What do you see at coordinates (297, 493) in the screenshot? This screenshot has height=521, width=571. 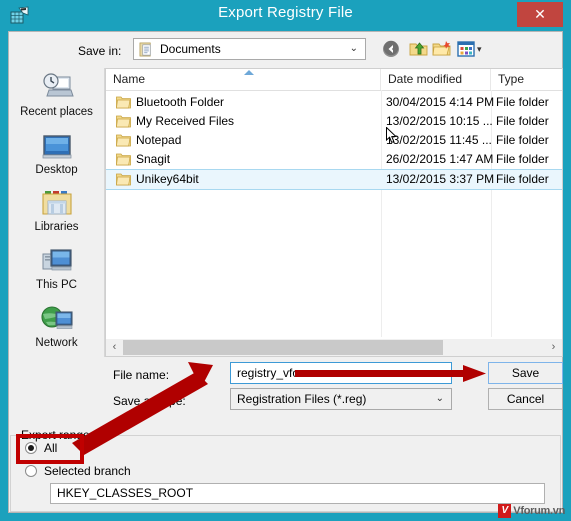 I see `selected-branch-input: HKEY_CLASSES_ROOT` at bounding box center [297, 493].